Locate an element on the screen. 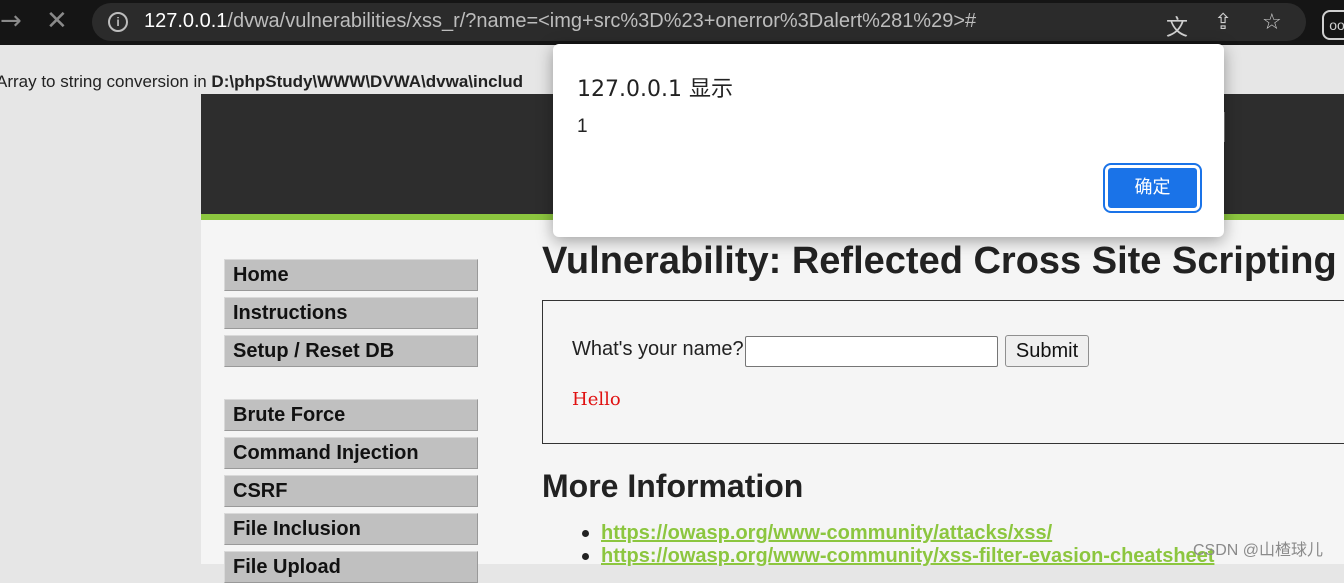  sidebar-item-brute-force: Brute Force is located at coordinates (351, 415).